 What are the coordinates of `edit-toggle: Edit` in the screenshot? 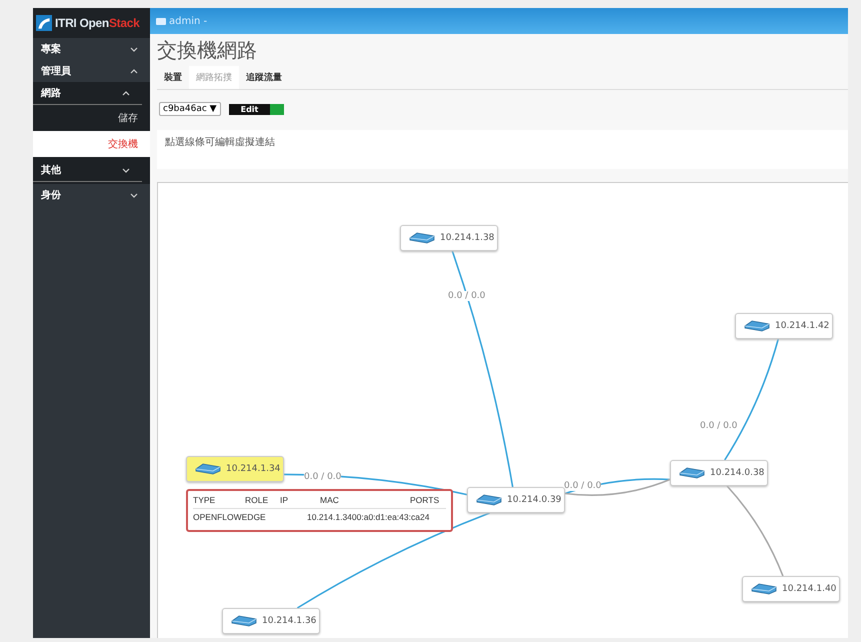 It's located at (256, 109).